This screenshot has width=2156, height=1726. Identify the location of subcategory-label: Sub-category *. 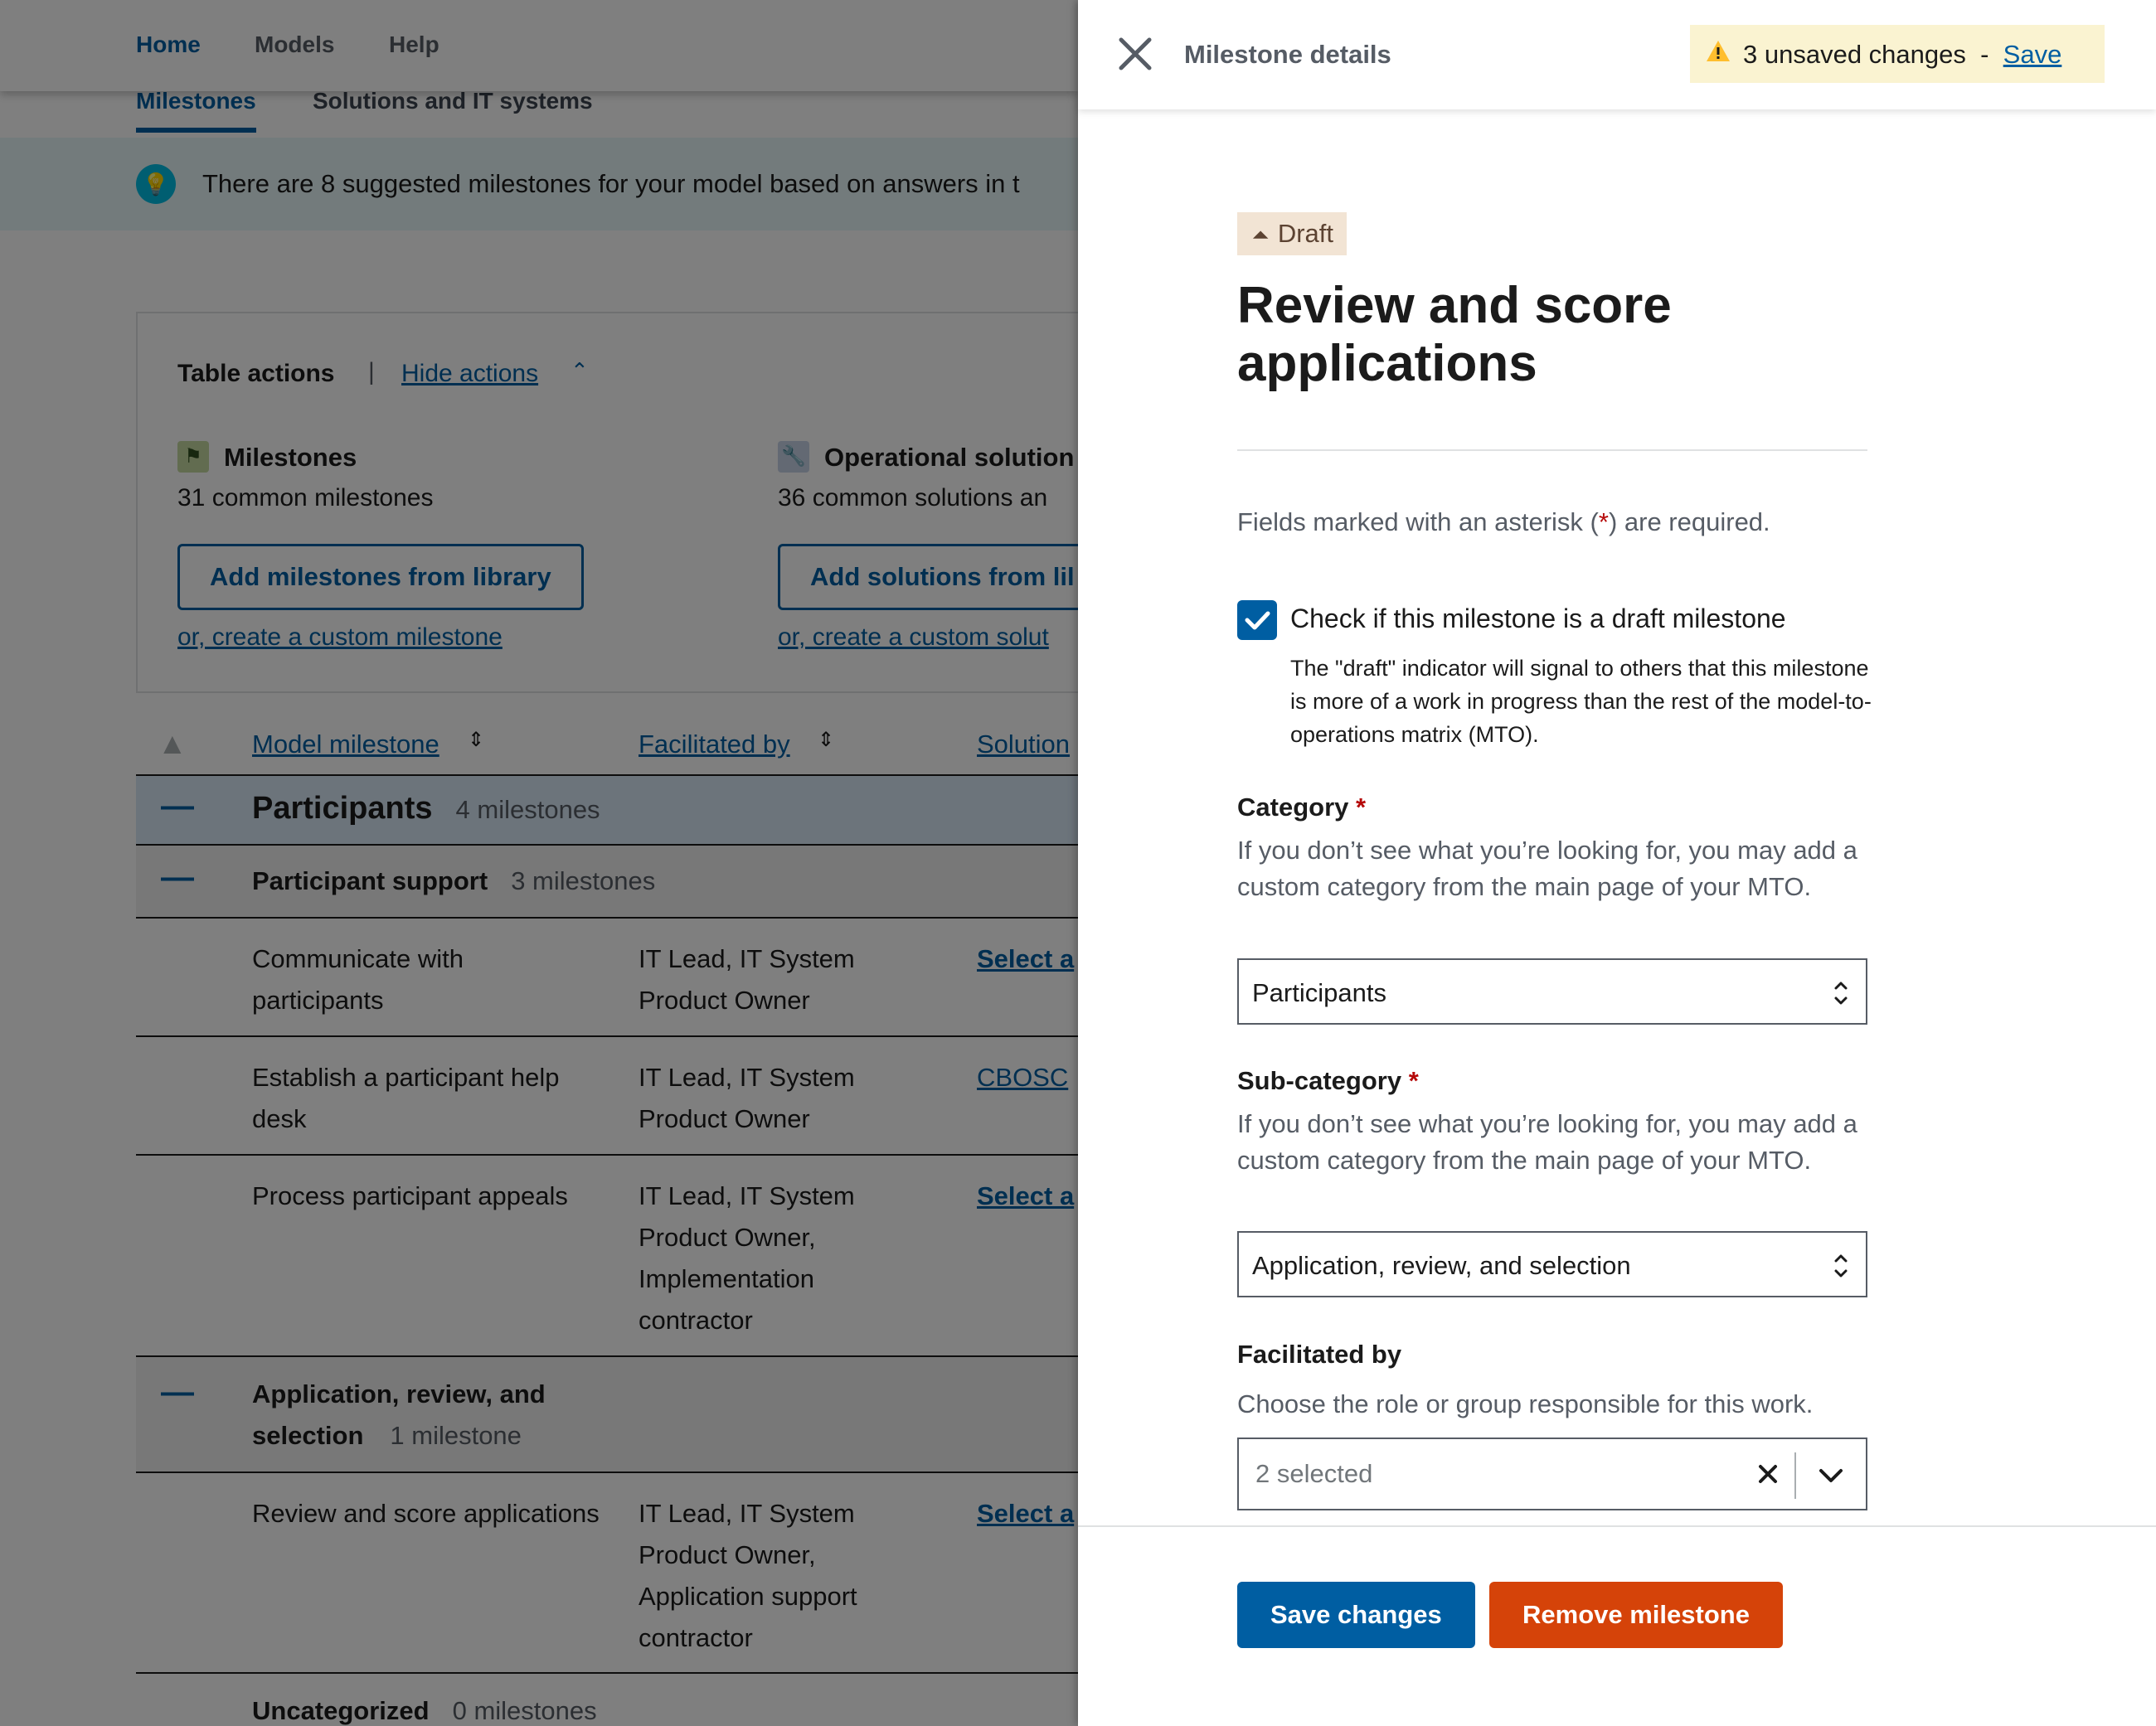
(1328, 1080).